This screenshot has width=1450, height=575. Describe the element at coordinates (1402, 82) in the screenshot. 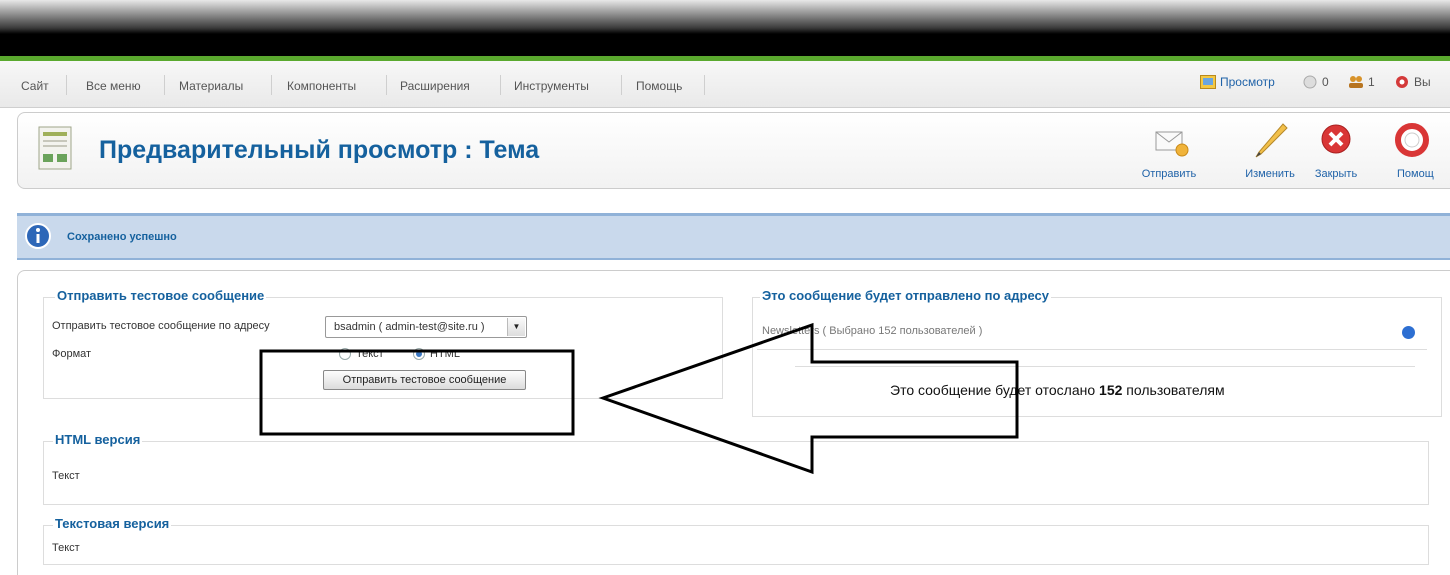

I see `logout-icon` at that location.